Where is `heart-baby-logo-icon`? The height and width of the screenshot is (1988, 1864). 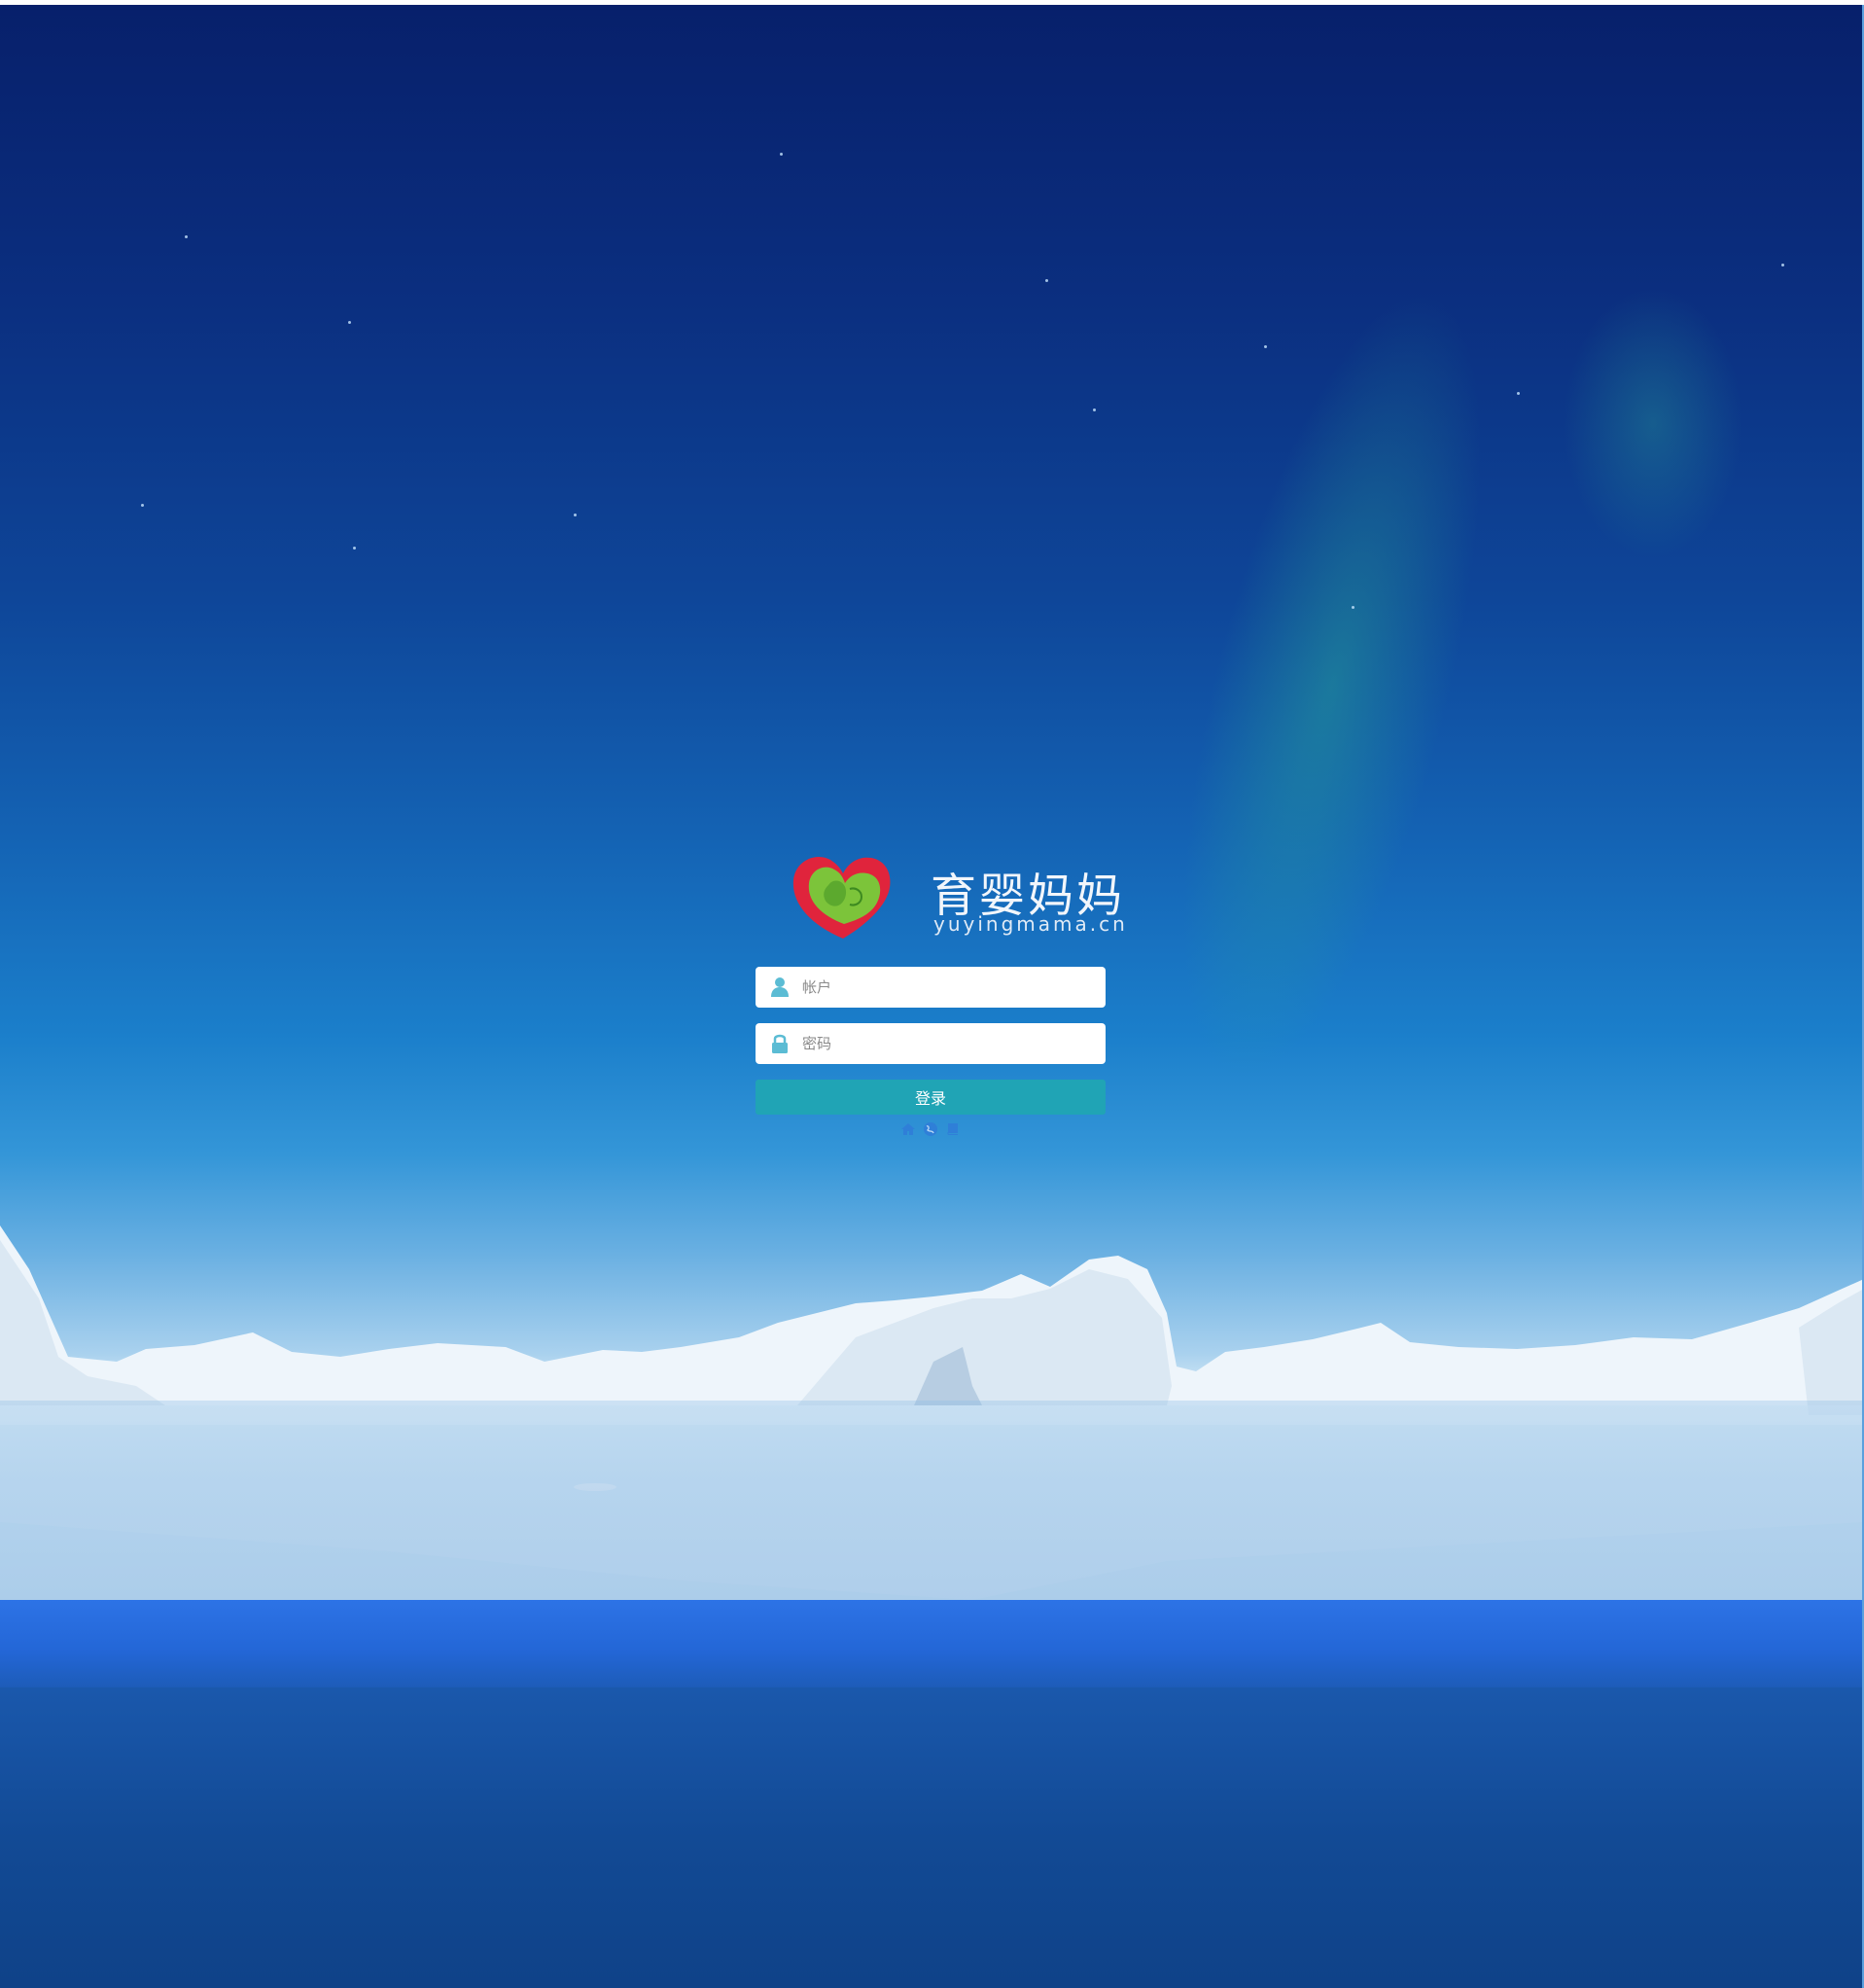 heart-baby-logo-icon is located at coordinates (841, 897).